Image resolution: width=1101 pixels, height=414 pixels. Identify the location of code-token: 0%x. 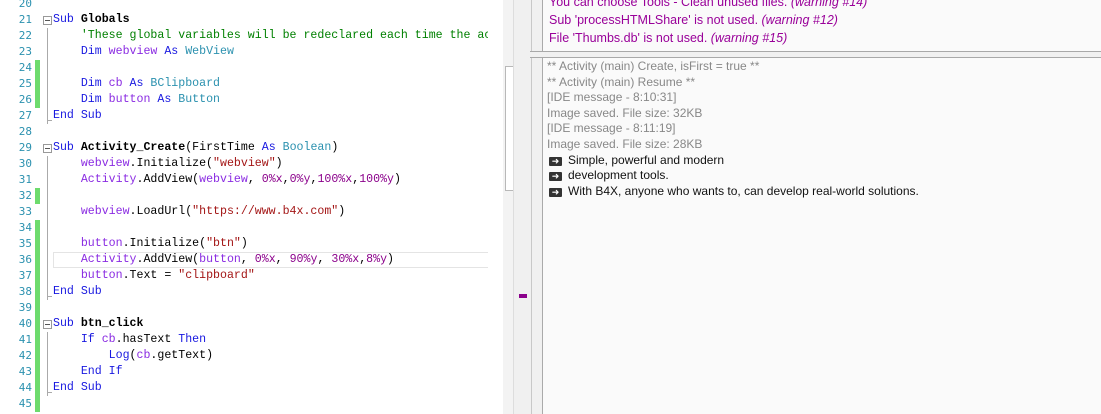
(272, 179).